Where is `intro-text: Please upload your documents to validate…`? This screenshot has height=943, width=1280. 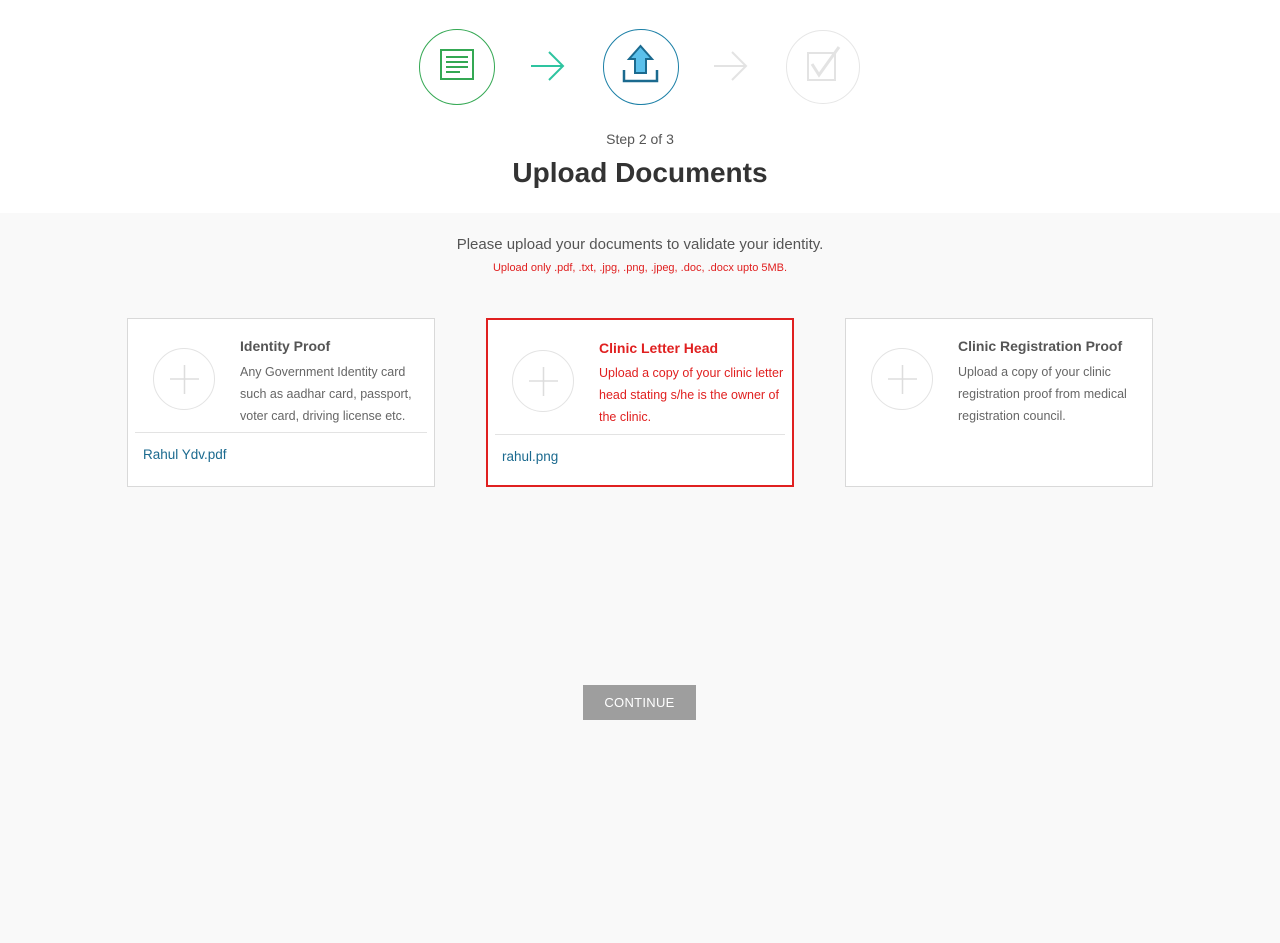
intro-text: Please upload your documents to validate… is located at coordinates (640, 244).